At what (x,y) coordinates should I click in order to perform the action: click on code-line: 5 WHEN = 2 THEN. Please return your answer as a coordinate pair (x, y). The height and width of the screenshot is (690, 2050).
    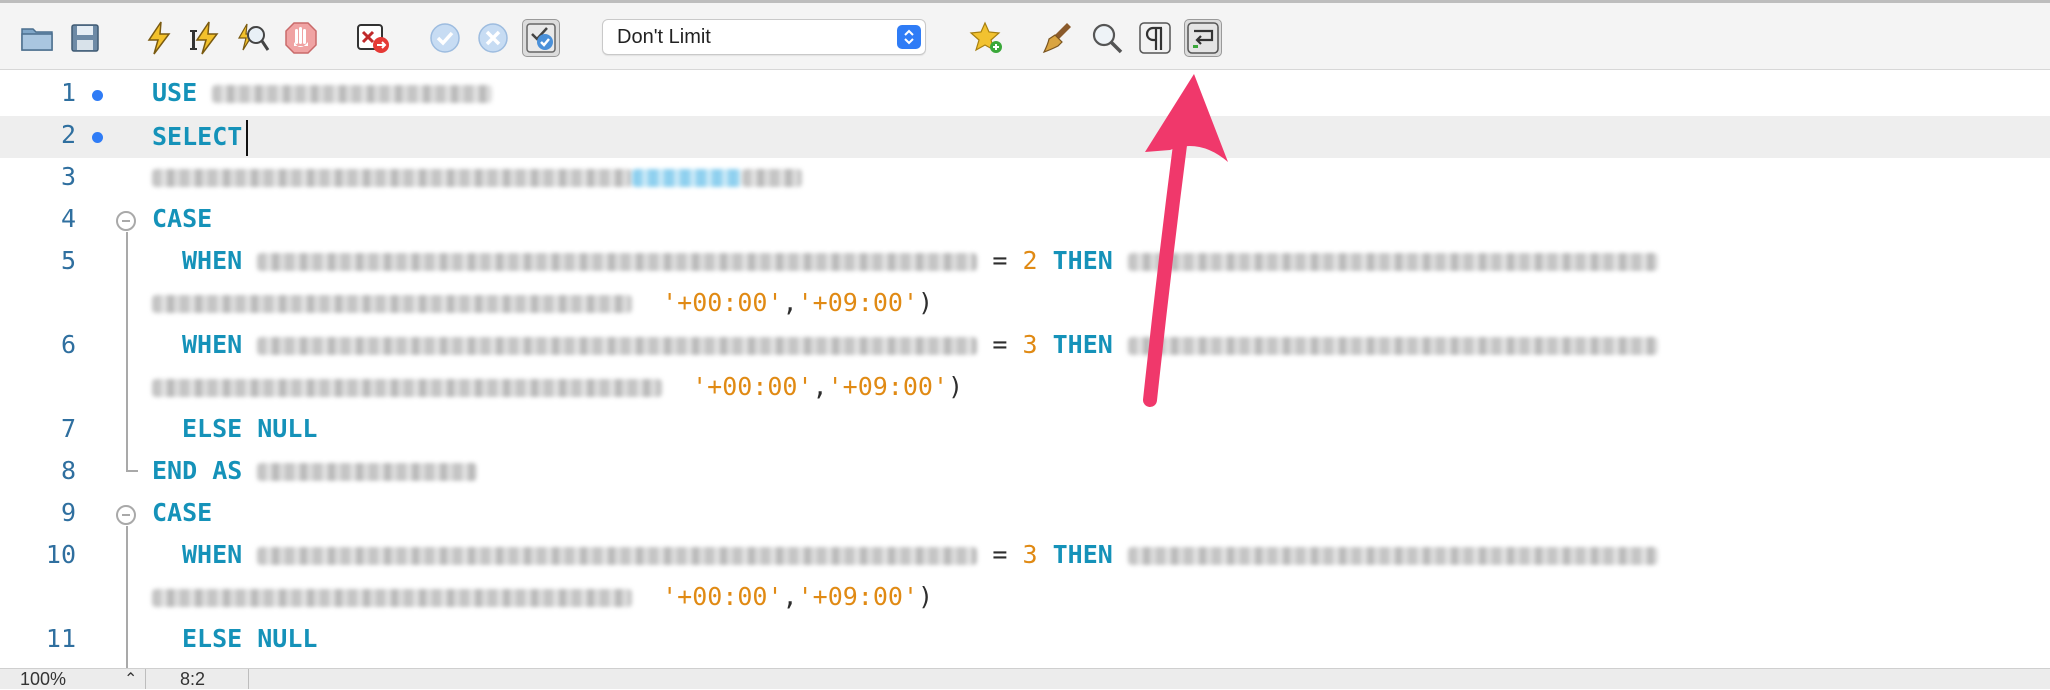
    Looking at the image, I should click on (1025, 263).